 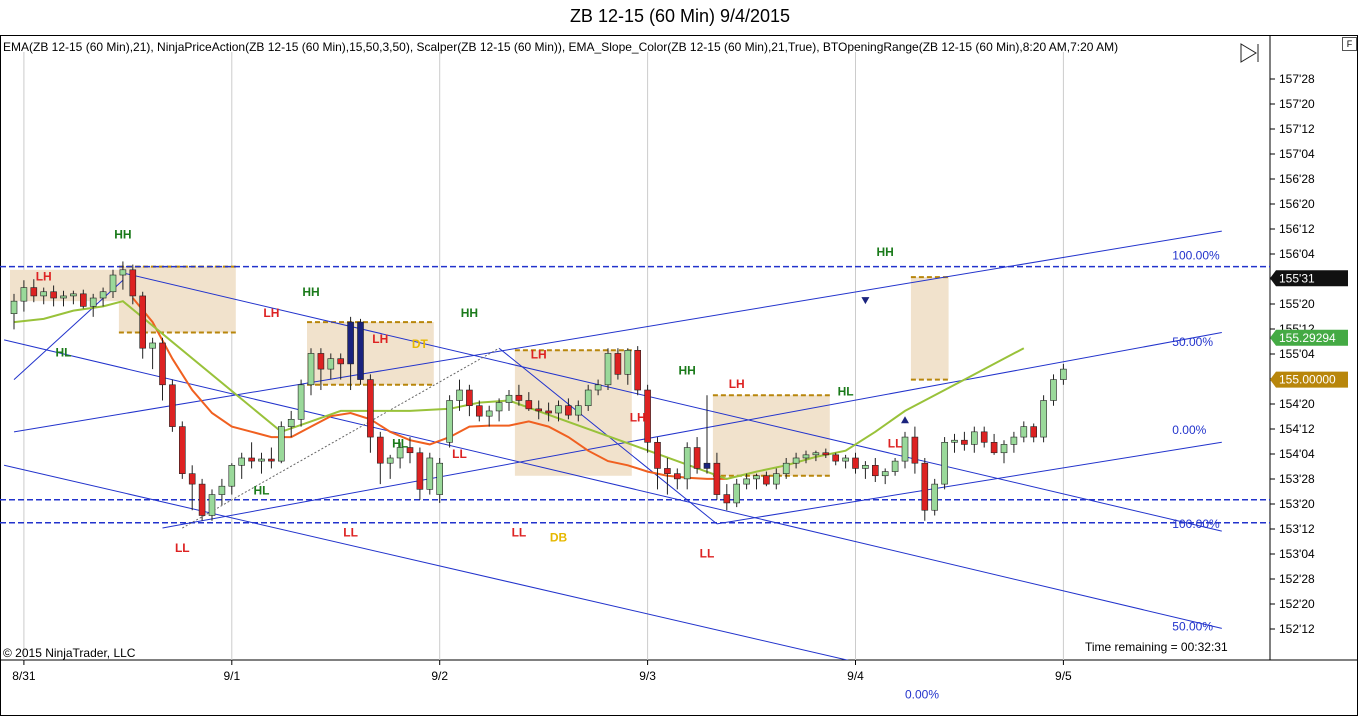 What do you see at coordinates (559, 538) in the screenshot?
I see `swing-label: DB` at bounding box center [559, 538].